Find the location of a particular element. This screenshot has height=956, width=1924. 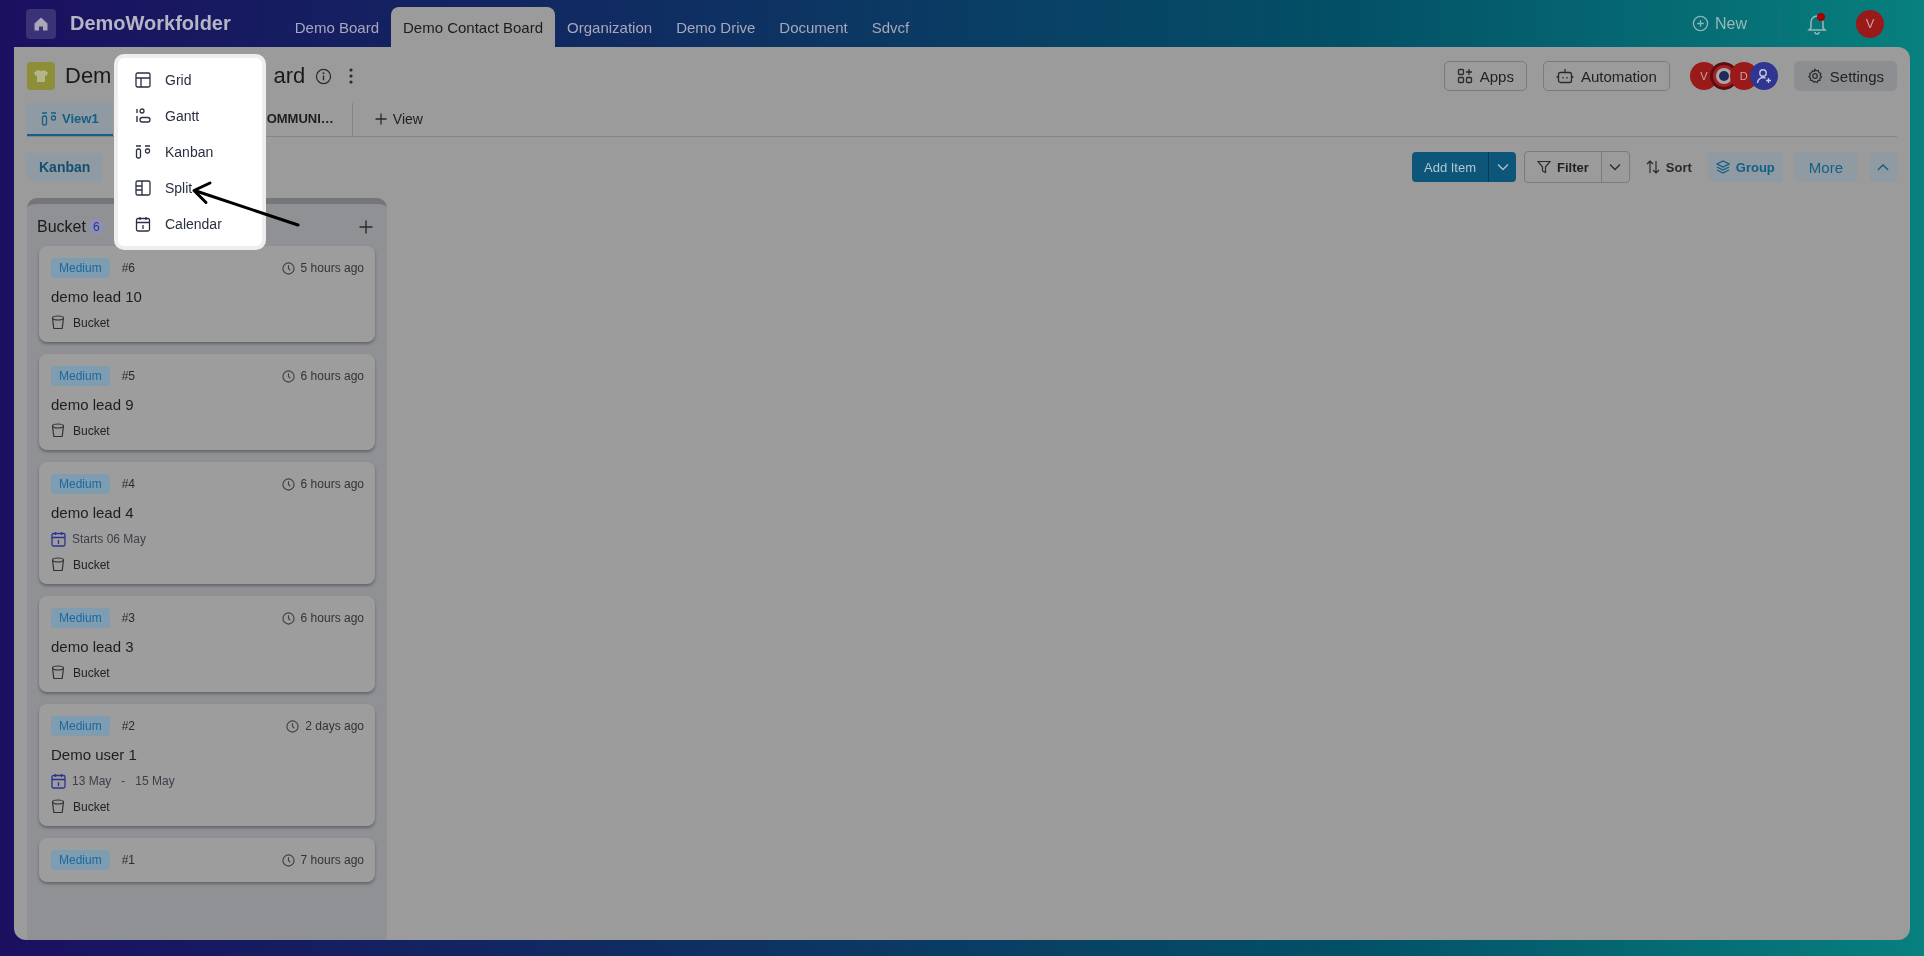

add-view-button: View is located at coordinates (398, 119).